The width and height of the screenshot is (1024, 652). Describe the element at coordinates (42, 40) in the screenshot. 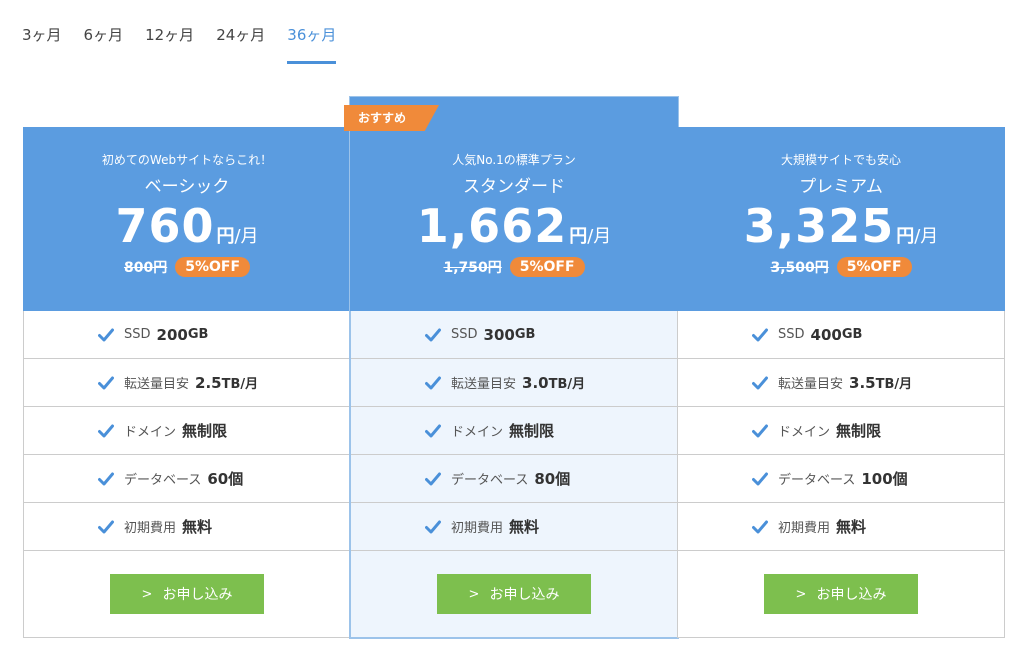

I see `tab-3-months: 3ヶ月` at that location.